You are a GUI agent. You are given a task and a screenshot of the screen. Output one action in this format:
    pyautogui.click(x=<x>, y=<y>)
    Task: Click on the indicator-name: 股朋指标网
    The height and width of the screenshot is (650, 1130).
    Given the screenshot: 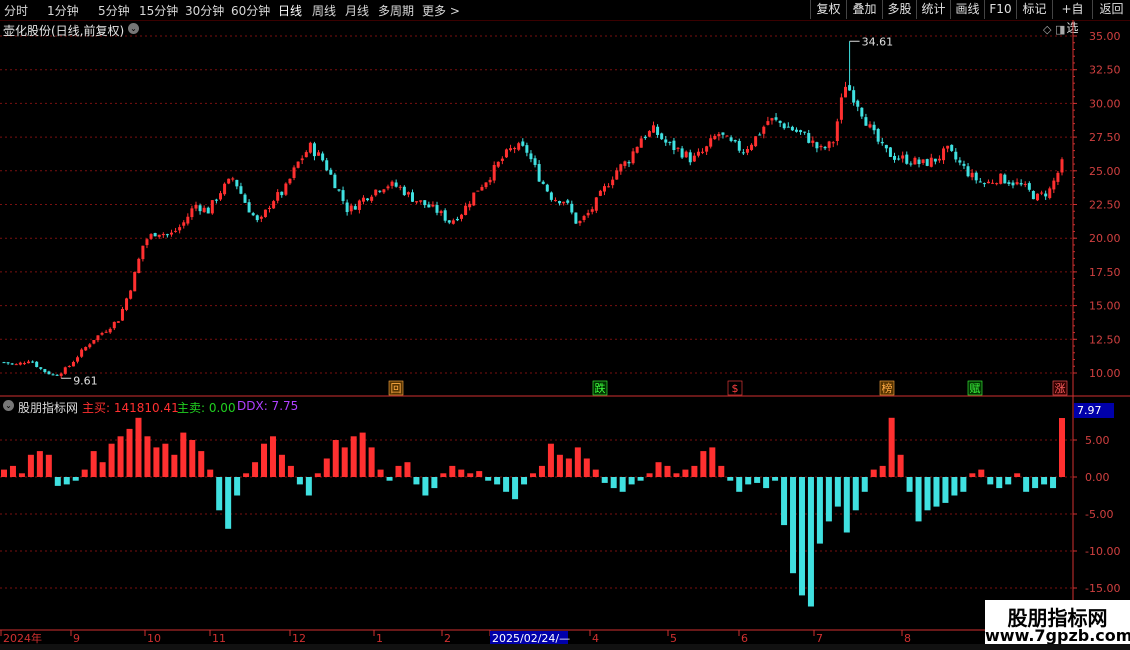 What is the action you would take?
    pyautogui.click(x=48, y=407)
    